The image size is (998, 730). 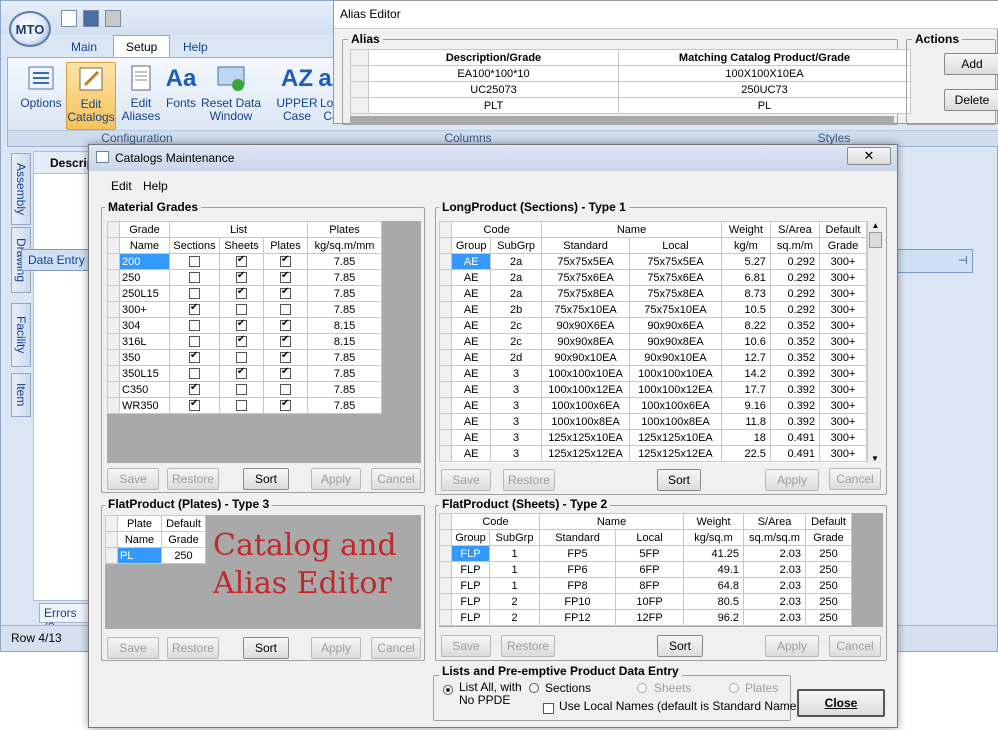 What do you see at coordinates (139, 555) in the screenshot?
I see `plate-name-cell: PL` at bounding box center [139, 555].